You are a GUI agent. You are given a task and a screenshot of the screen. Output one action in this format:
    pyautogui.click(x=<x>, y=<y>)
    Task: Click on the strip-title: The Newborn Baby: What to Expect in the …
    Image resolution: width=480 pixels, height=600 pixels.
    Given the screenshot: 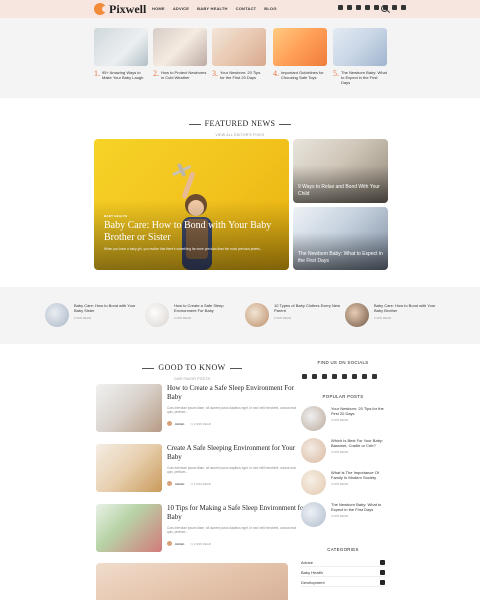 What is the action you would take?
    pyautogui.click(x=364, y=77)
    